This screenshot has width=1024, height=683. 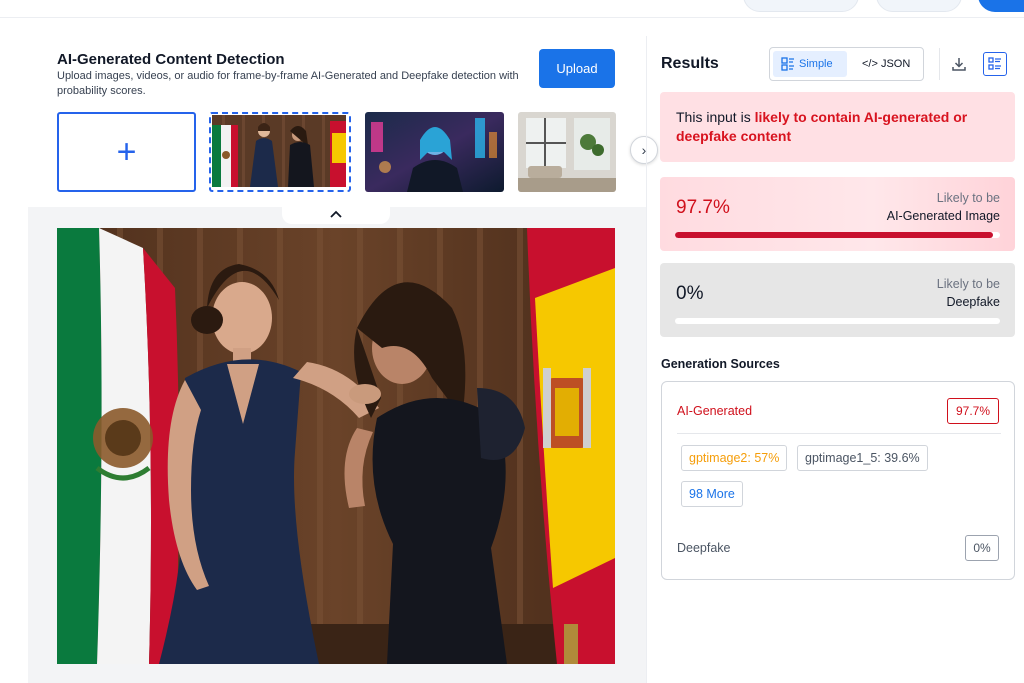 I want to click on deepfake-score-bar, so click(x=837, y=321).